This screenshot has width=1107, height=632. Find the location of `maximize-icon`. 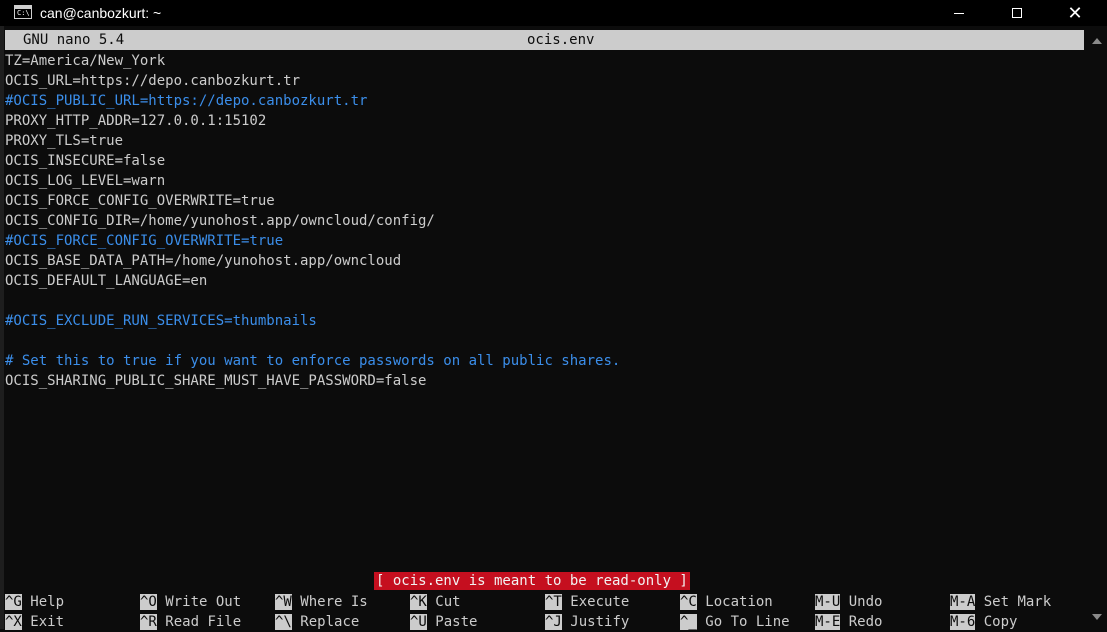

maximize-icon is located at coordinates (1017, 13).